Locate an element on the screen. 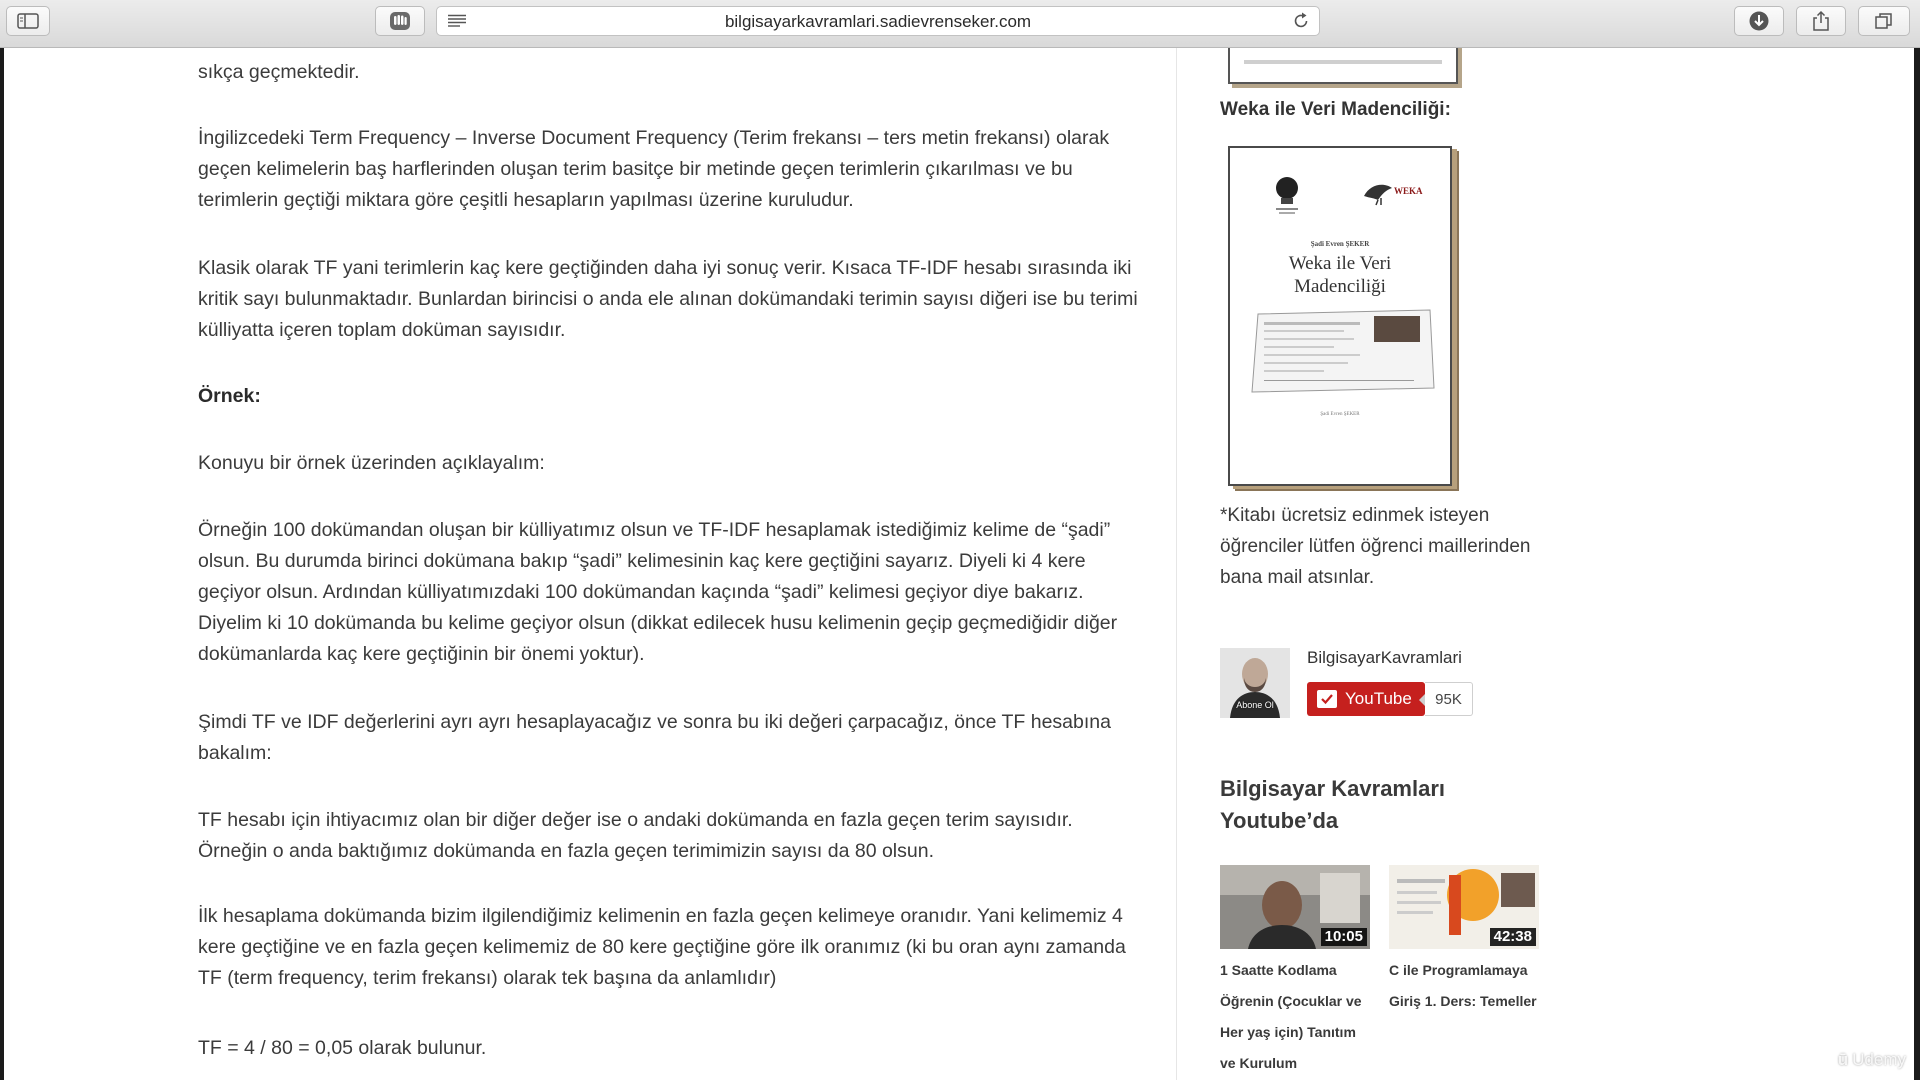  book-title: Weka ile Veri Madenciliği is located at coordinates (1340, 275).